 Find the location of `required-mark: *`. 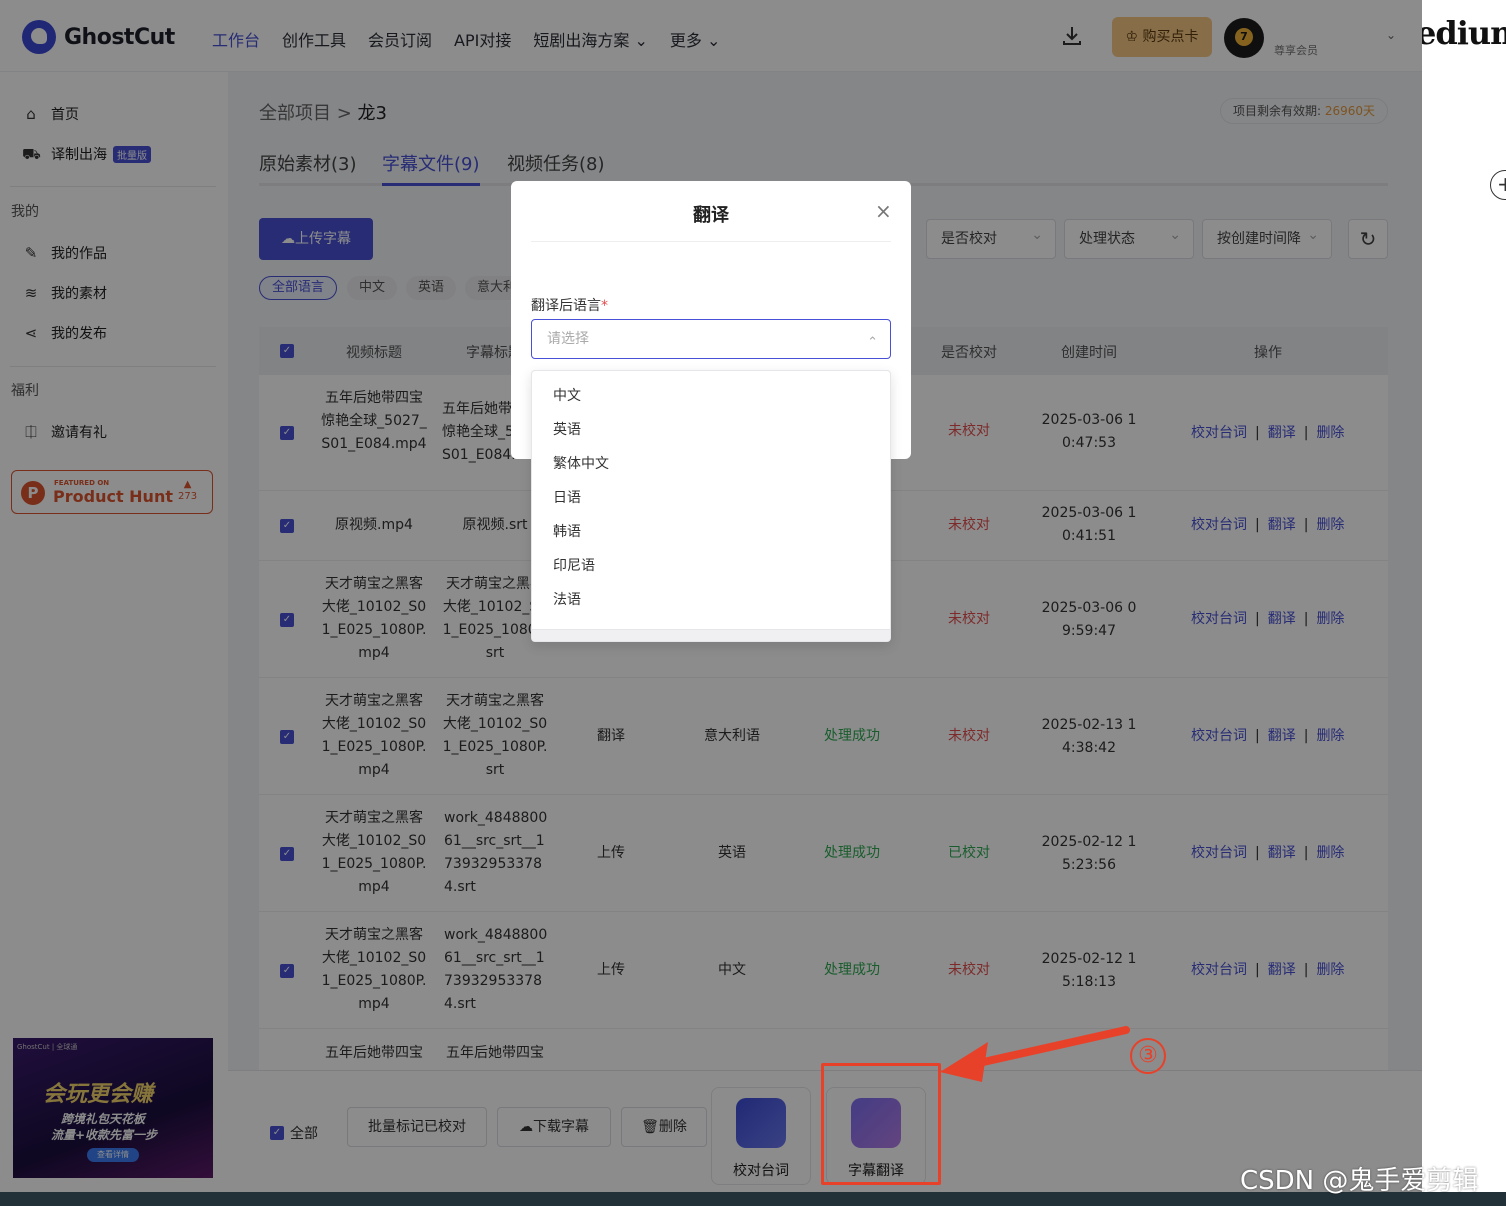

required-mark: * is located at coordinates (604, 306).